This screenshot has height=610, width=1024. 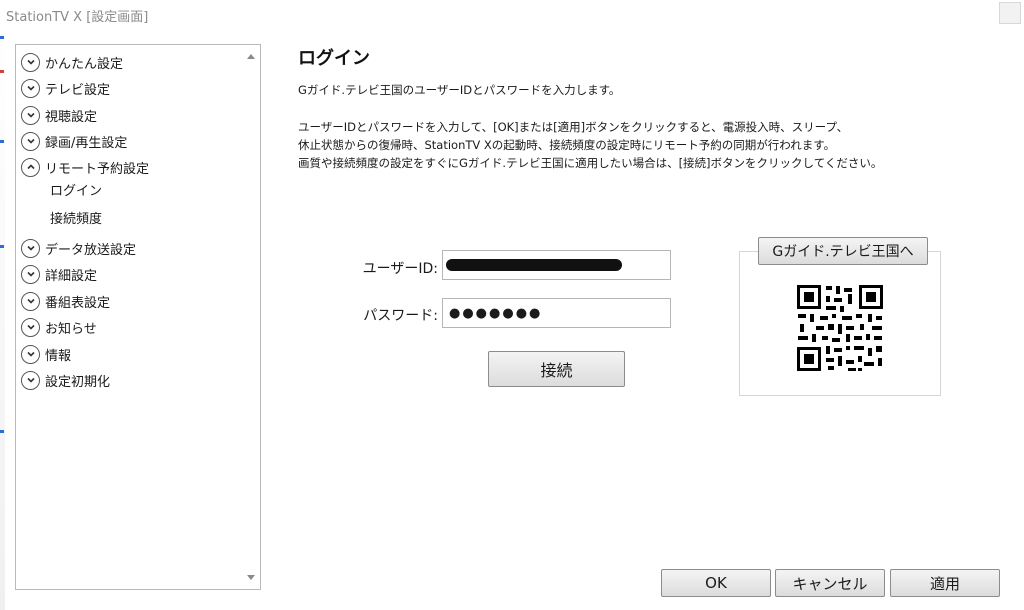 What do you see at coordinates (78, 90) in the screenshot?
I see `sidebar-item-label: テレビ設定` at bounding box center [78, 90].